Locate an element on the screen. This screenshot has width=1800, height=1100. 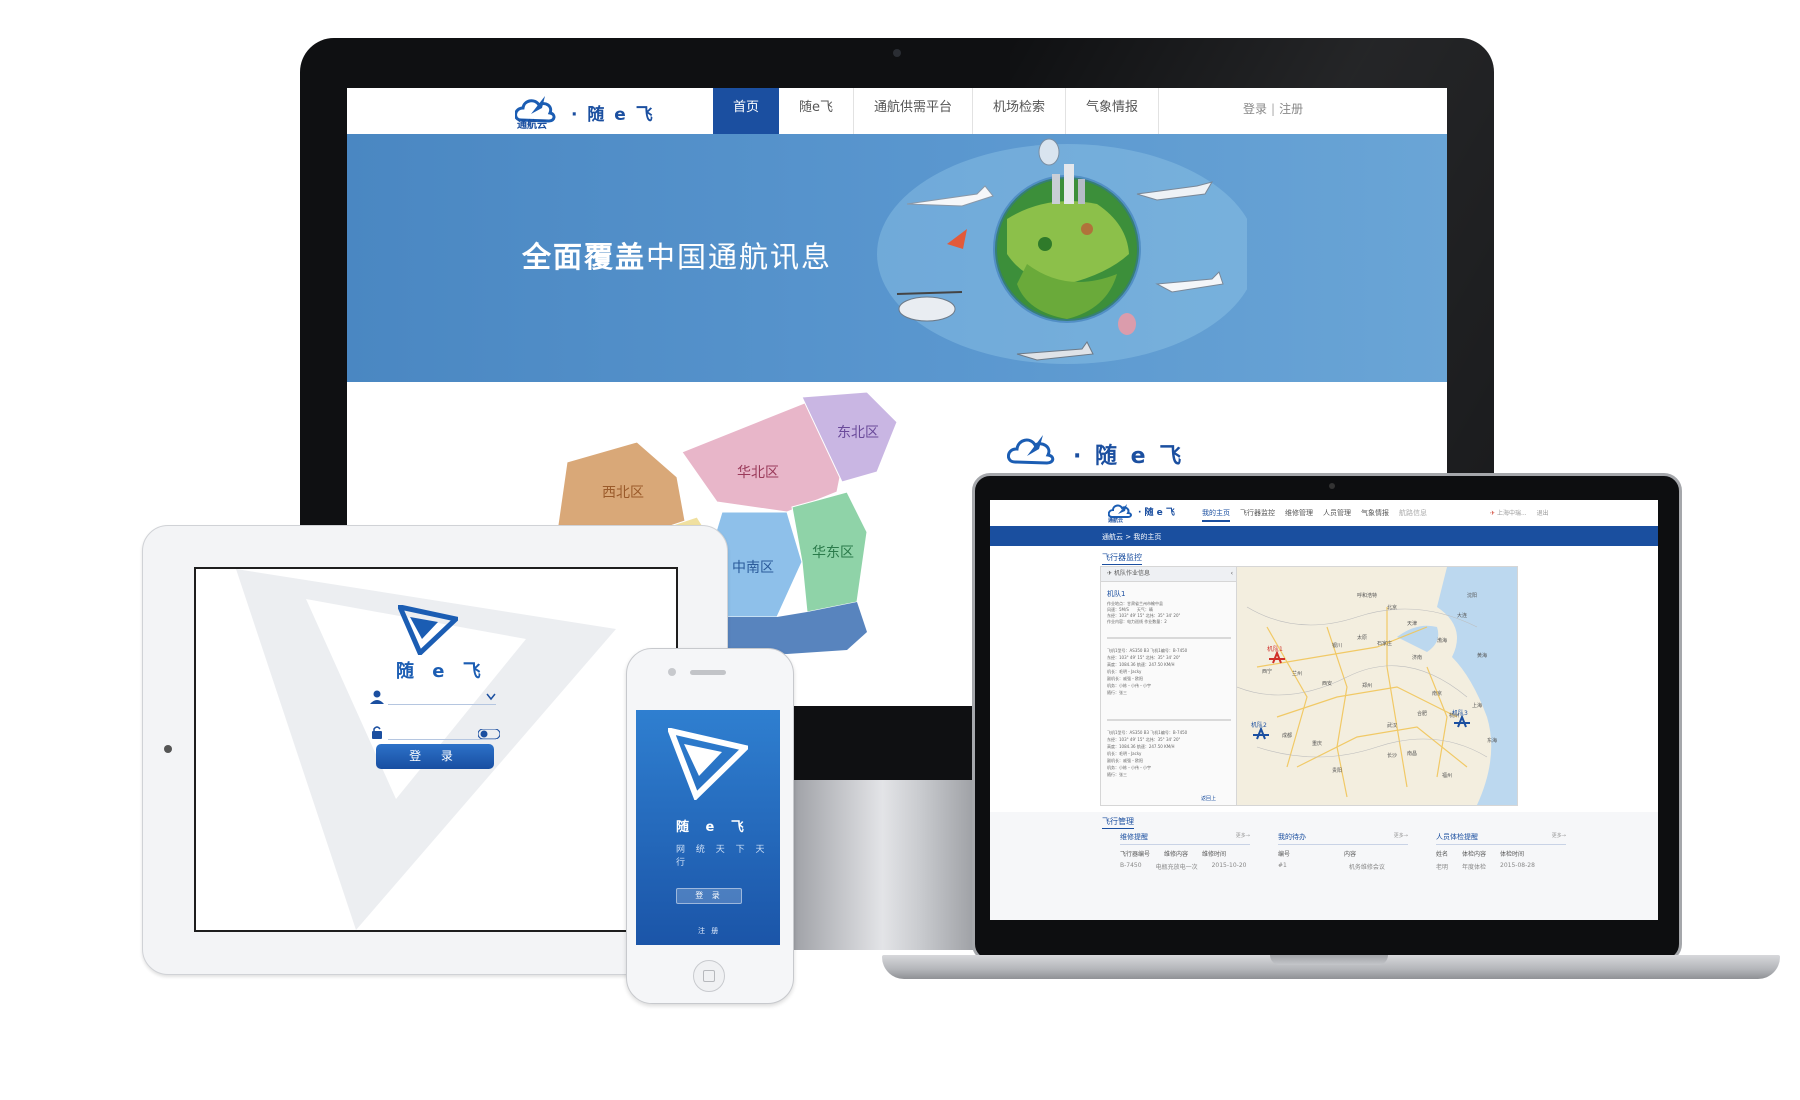
monitor-section-title: 飞行器监控 is located at coordinates (1122, 558).